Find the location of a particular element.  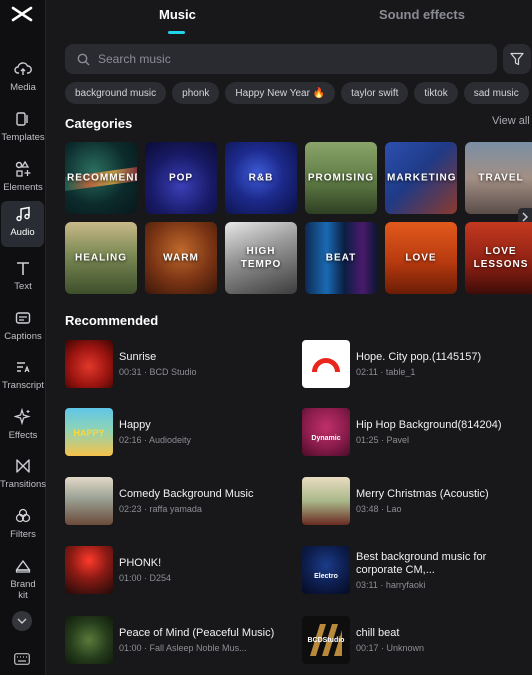

rail-label: Audio is located at coordinates (22, 232).